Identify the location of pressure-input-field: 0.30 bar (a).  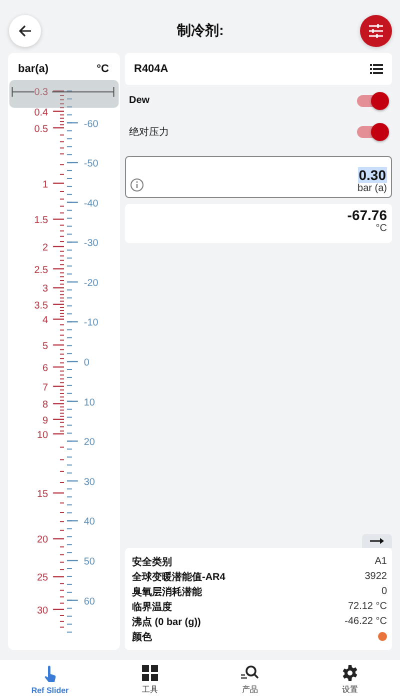
(258, 177).